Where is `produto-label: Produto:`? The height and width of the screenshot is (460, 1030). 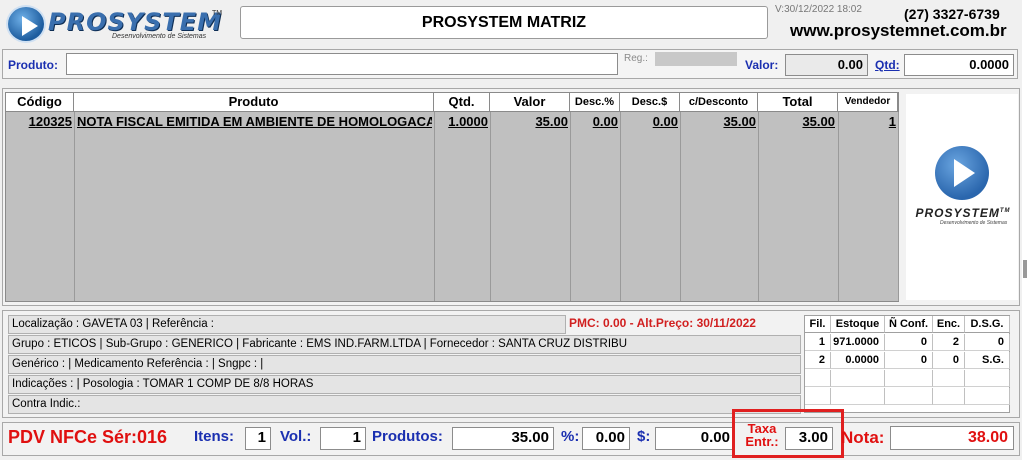 produto-label: Produto: is located at coordinates (33, 65).